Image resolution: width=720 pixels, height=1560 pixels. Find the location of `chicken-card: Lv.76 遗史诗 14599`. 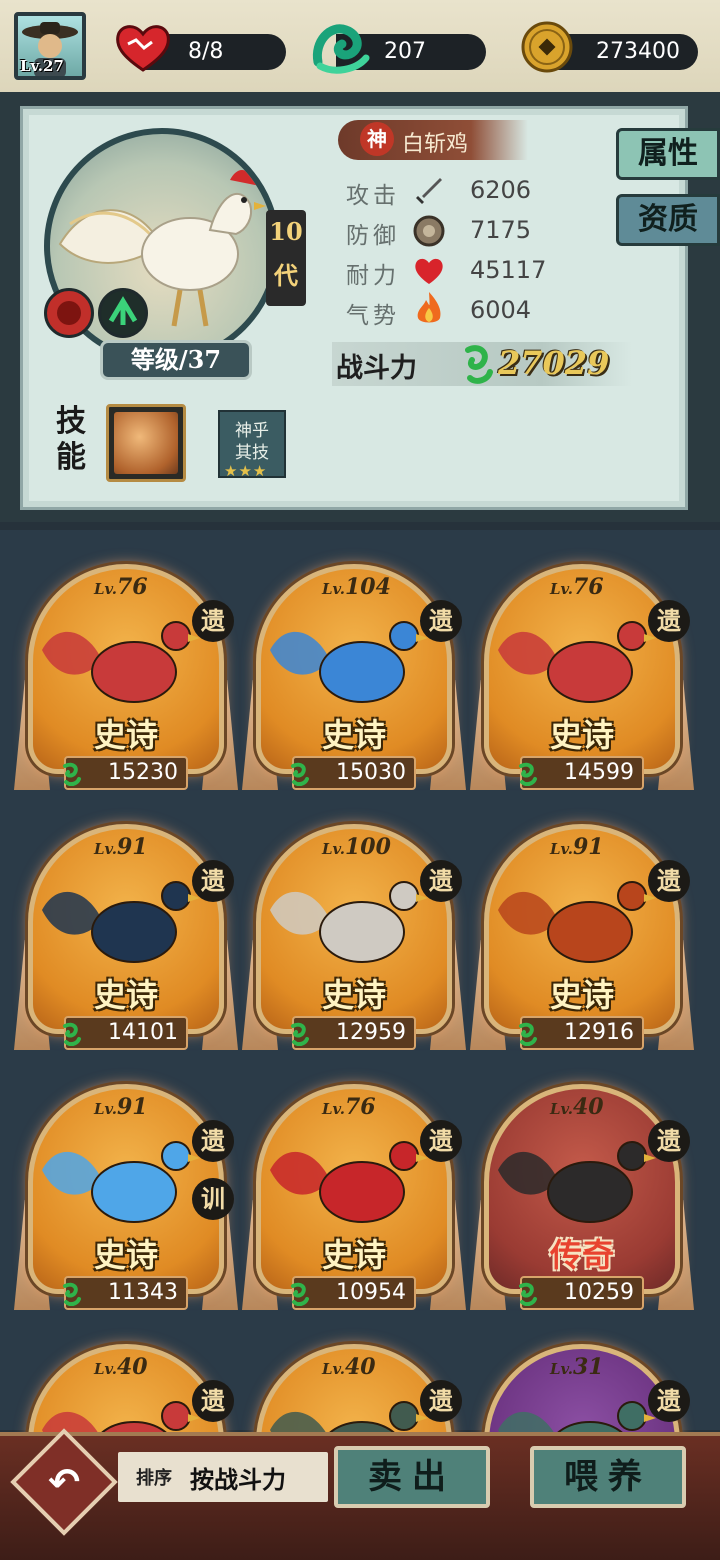

chicken-card: Lv.76 遗史诗 14599 is located at coordinates (582, 680).